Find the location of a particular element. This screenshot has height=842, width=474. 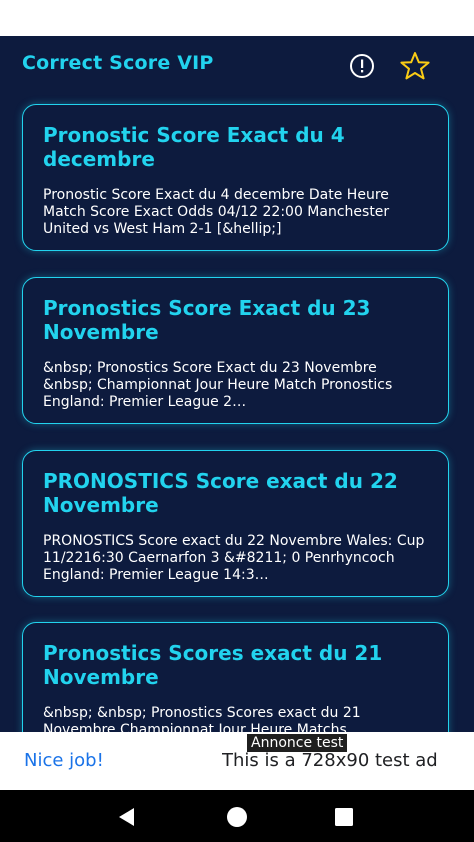

ad-left-text: Nice job! is located at coordinates (64, 761).